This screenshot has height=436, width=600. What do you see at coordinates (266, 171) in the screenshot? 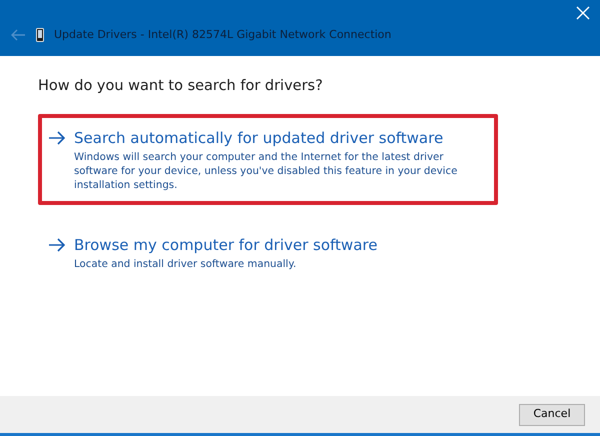
I see `option-description: Windows will search your computer and the Internet for the latest driver software for your device, unless you've disabled this feature in your device installation settings.` at bounding box center [266, 171].